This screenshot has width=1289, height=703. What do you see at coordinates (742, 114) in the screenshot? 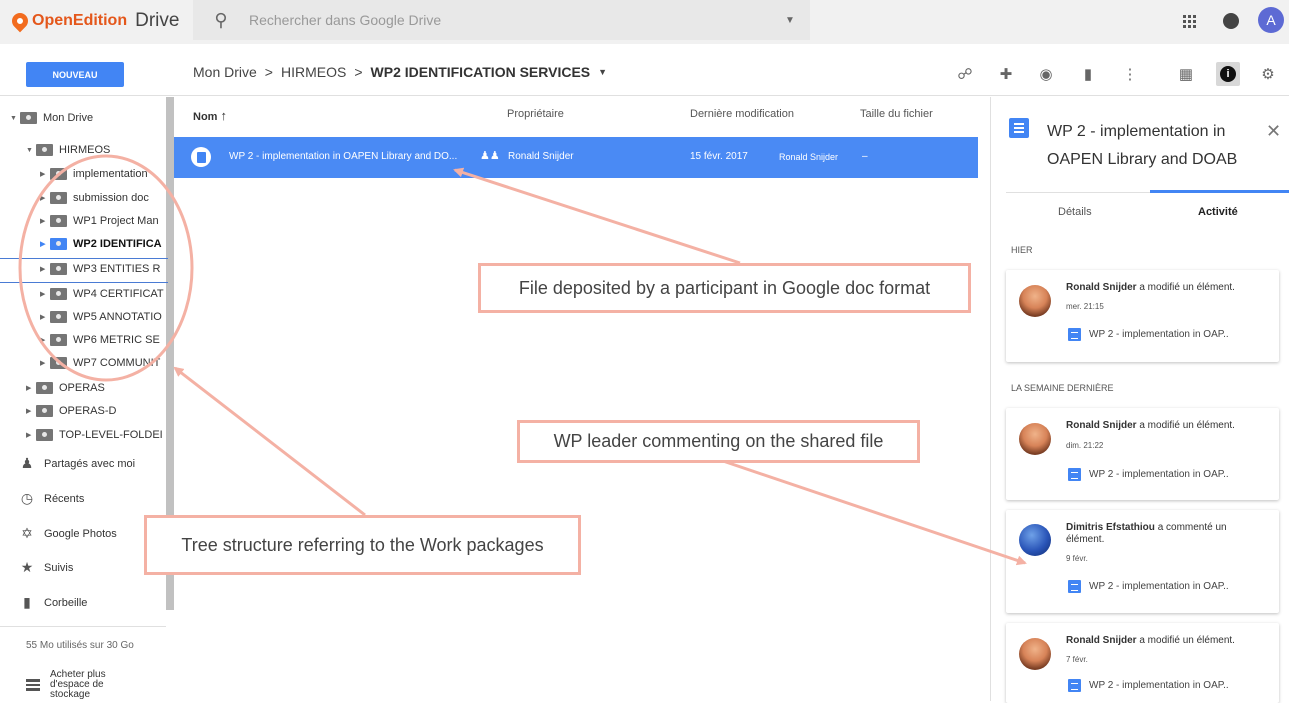
I see `column-header-modified: Dernière modification` at bounding box center [742, 114].